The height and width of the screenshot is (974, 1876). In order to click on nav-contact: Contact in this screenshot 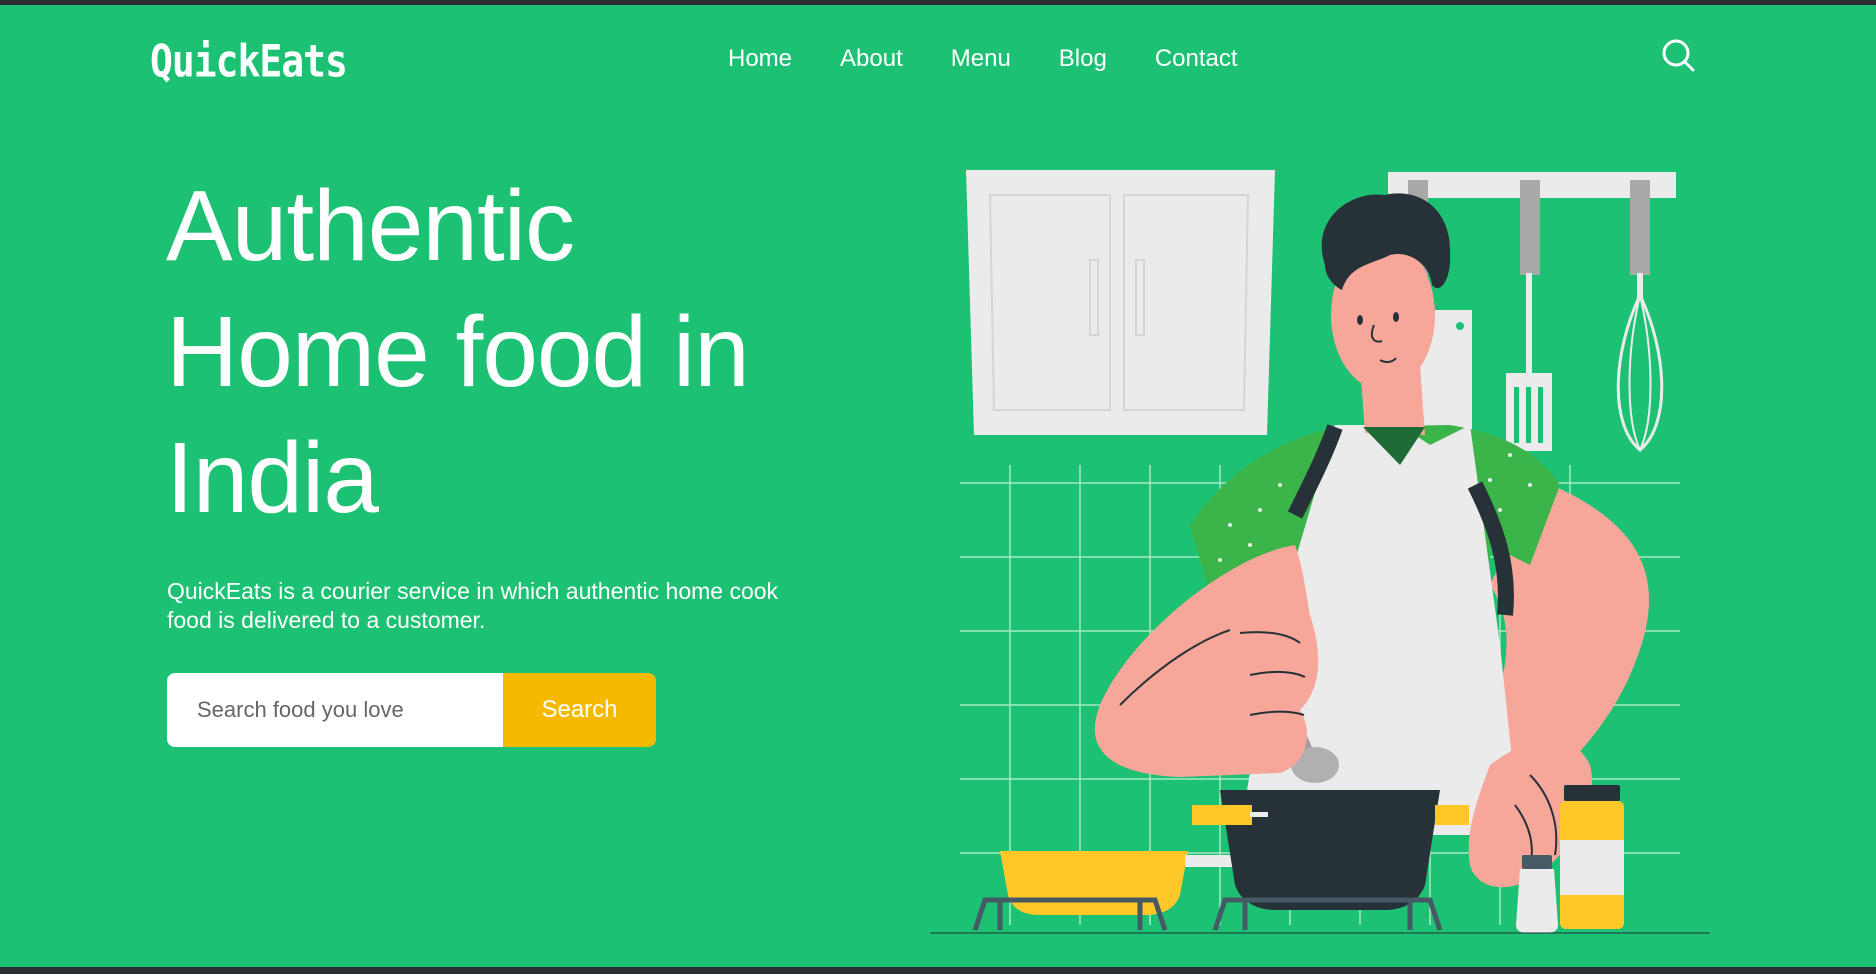, I will do `click(1196, 59)`.